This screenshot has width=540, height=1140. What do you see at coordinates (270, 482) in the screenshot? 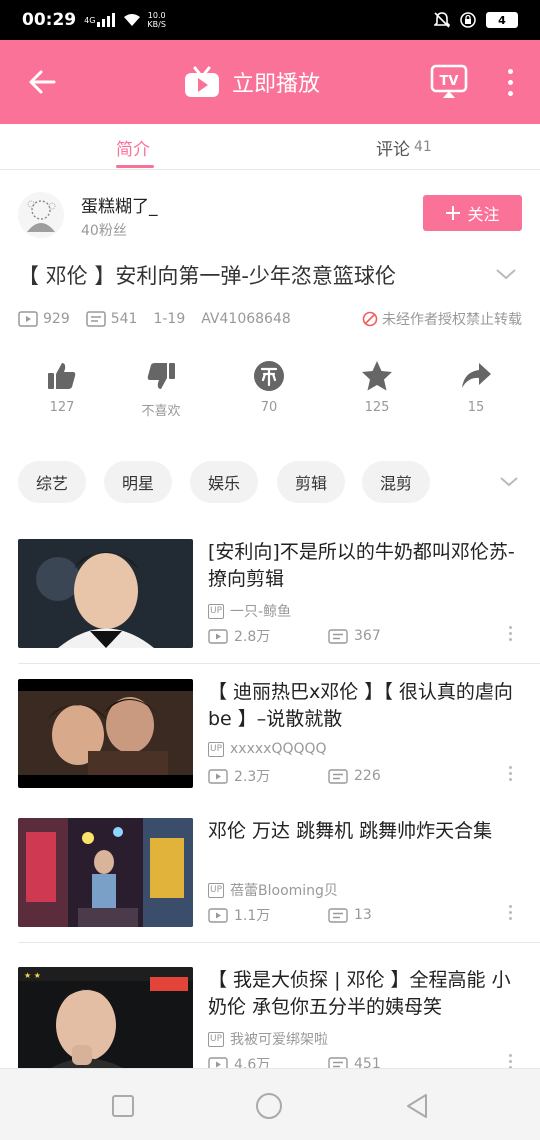
I see `tag-list: 综艺 明星 娱乐 剪辑 混剪` at bounding box center [270, 482].